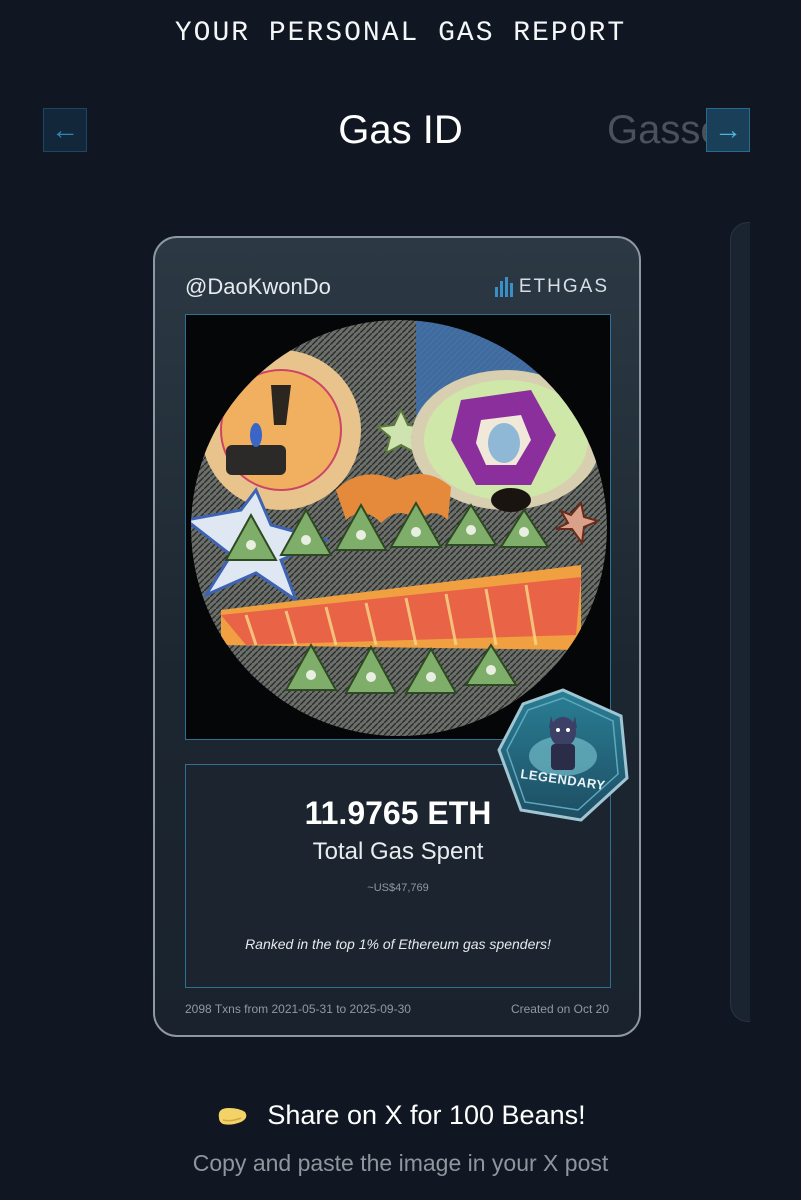 The height and width of the screenshot is (1200, 801). What do you see at coordinates (559, 1009) in the screenshot?
I see `created-date: Created on Oct 20` at bounding box center [559, 1009].